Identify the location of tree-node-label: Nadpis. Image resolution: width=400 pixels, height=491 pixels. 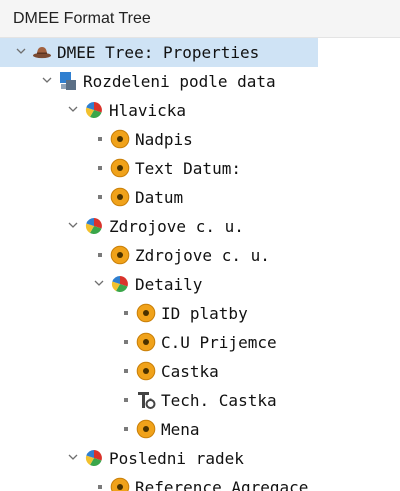
(164, 139).